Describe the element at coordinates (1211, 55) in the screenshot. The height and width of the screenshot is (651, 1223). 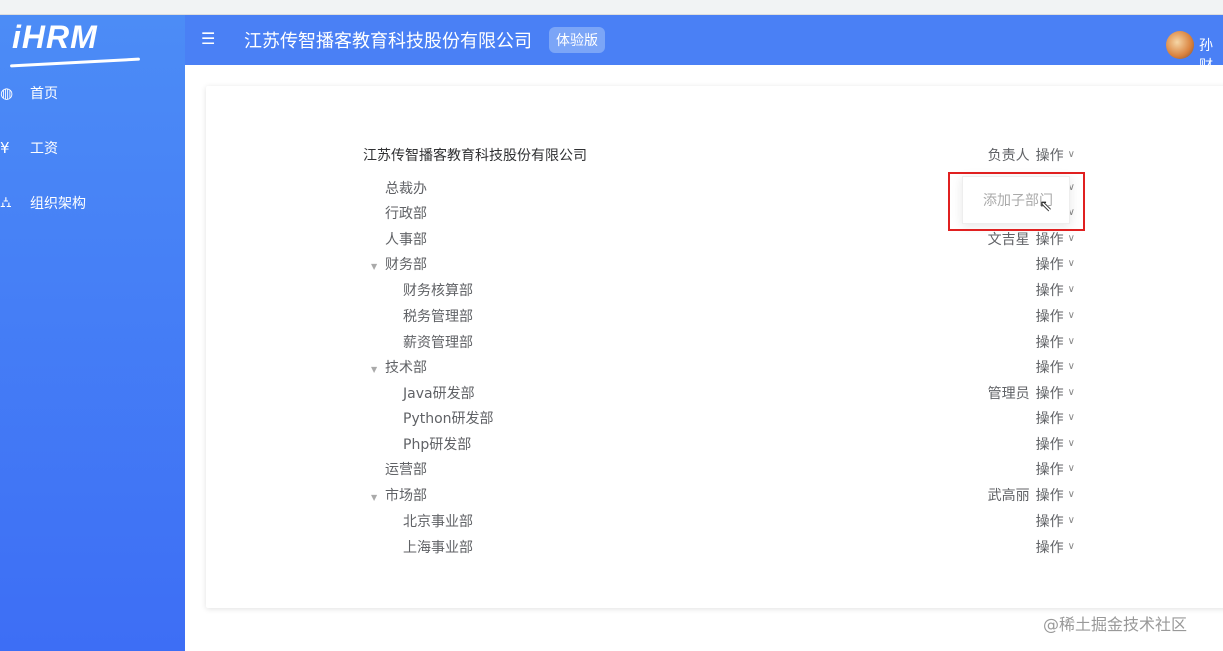
I see `username: 孙财` at that location.